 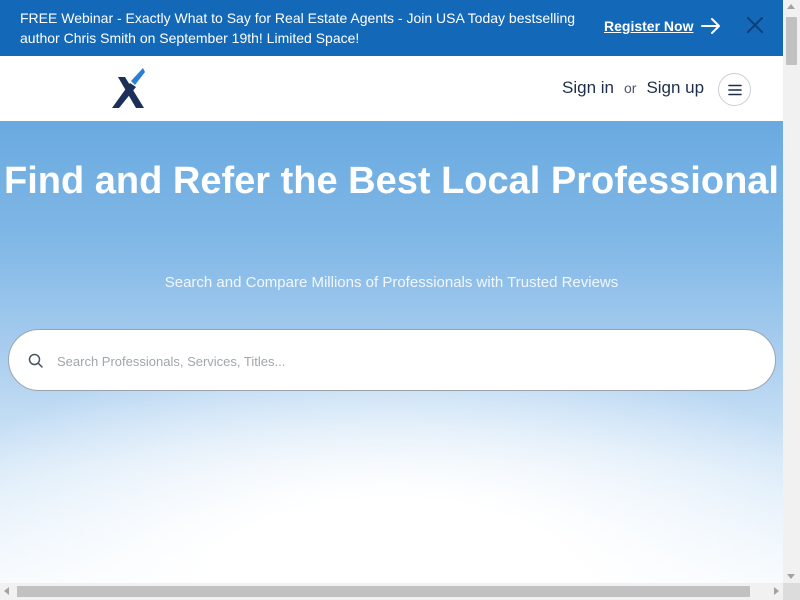 I want to click on register-now-label: Register Now, so click(x=649, y=26).